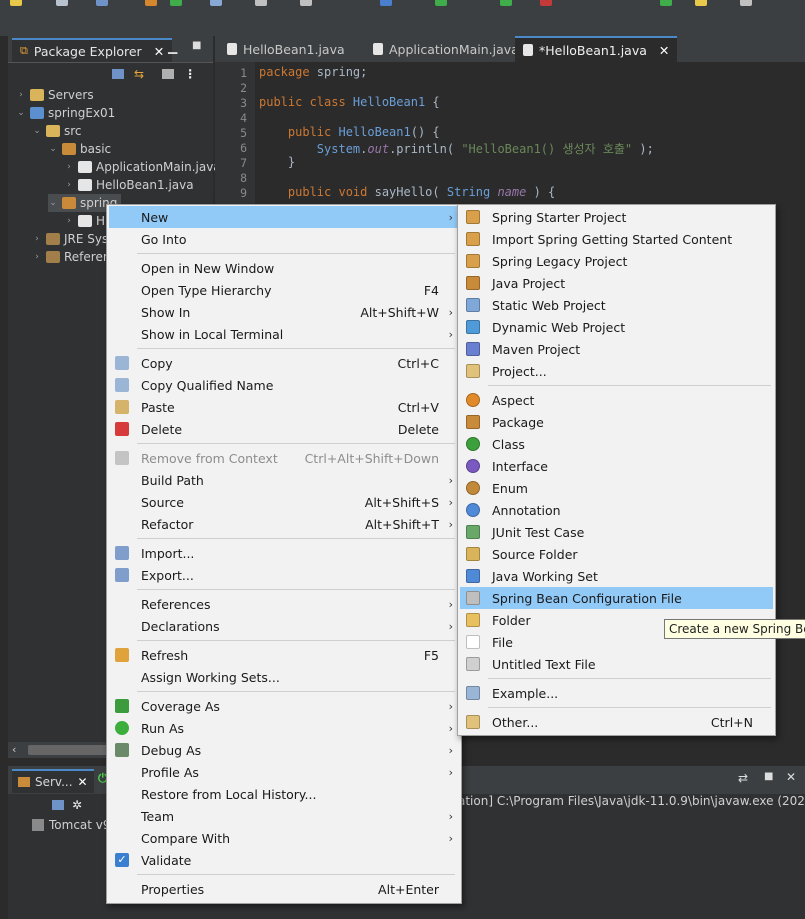 This screenshot has height=919, width=805. I want to click on menu-item-paste: Paste Ctrl+V, so click(284, 407).